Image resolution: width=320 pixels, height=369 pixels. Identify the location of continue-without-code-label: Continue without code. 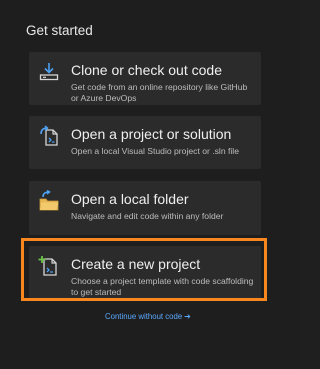
(144, 316).